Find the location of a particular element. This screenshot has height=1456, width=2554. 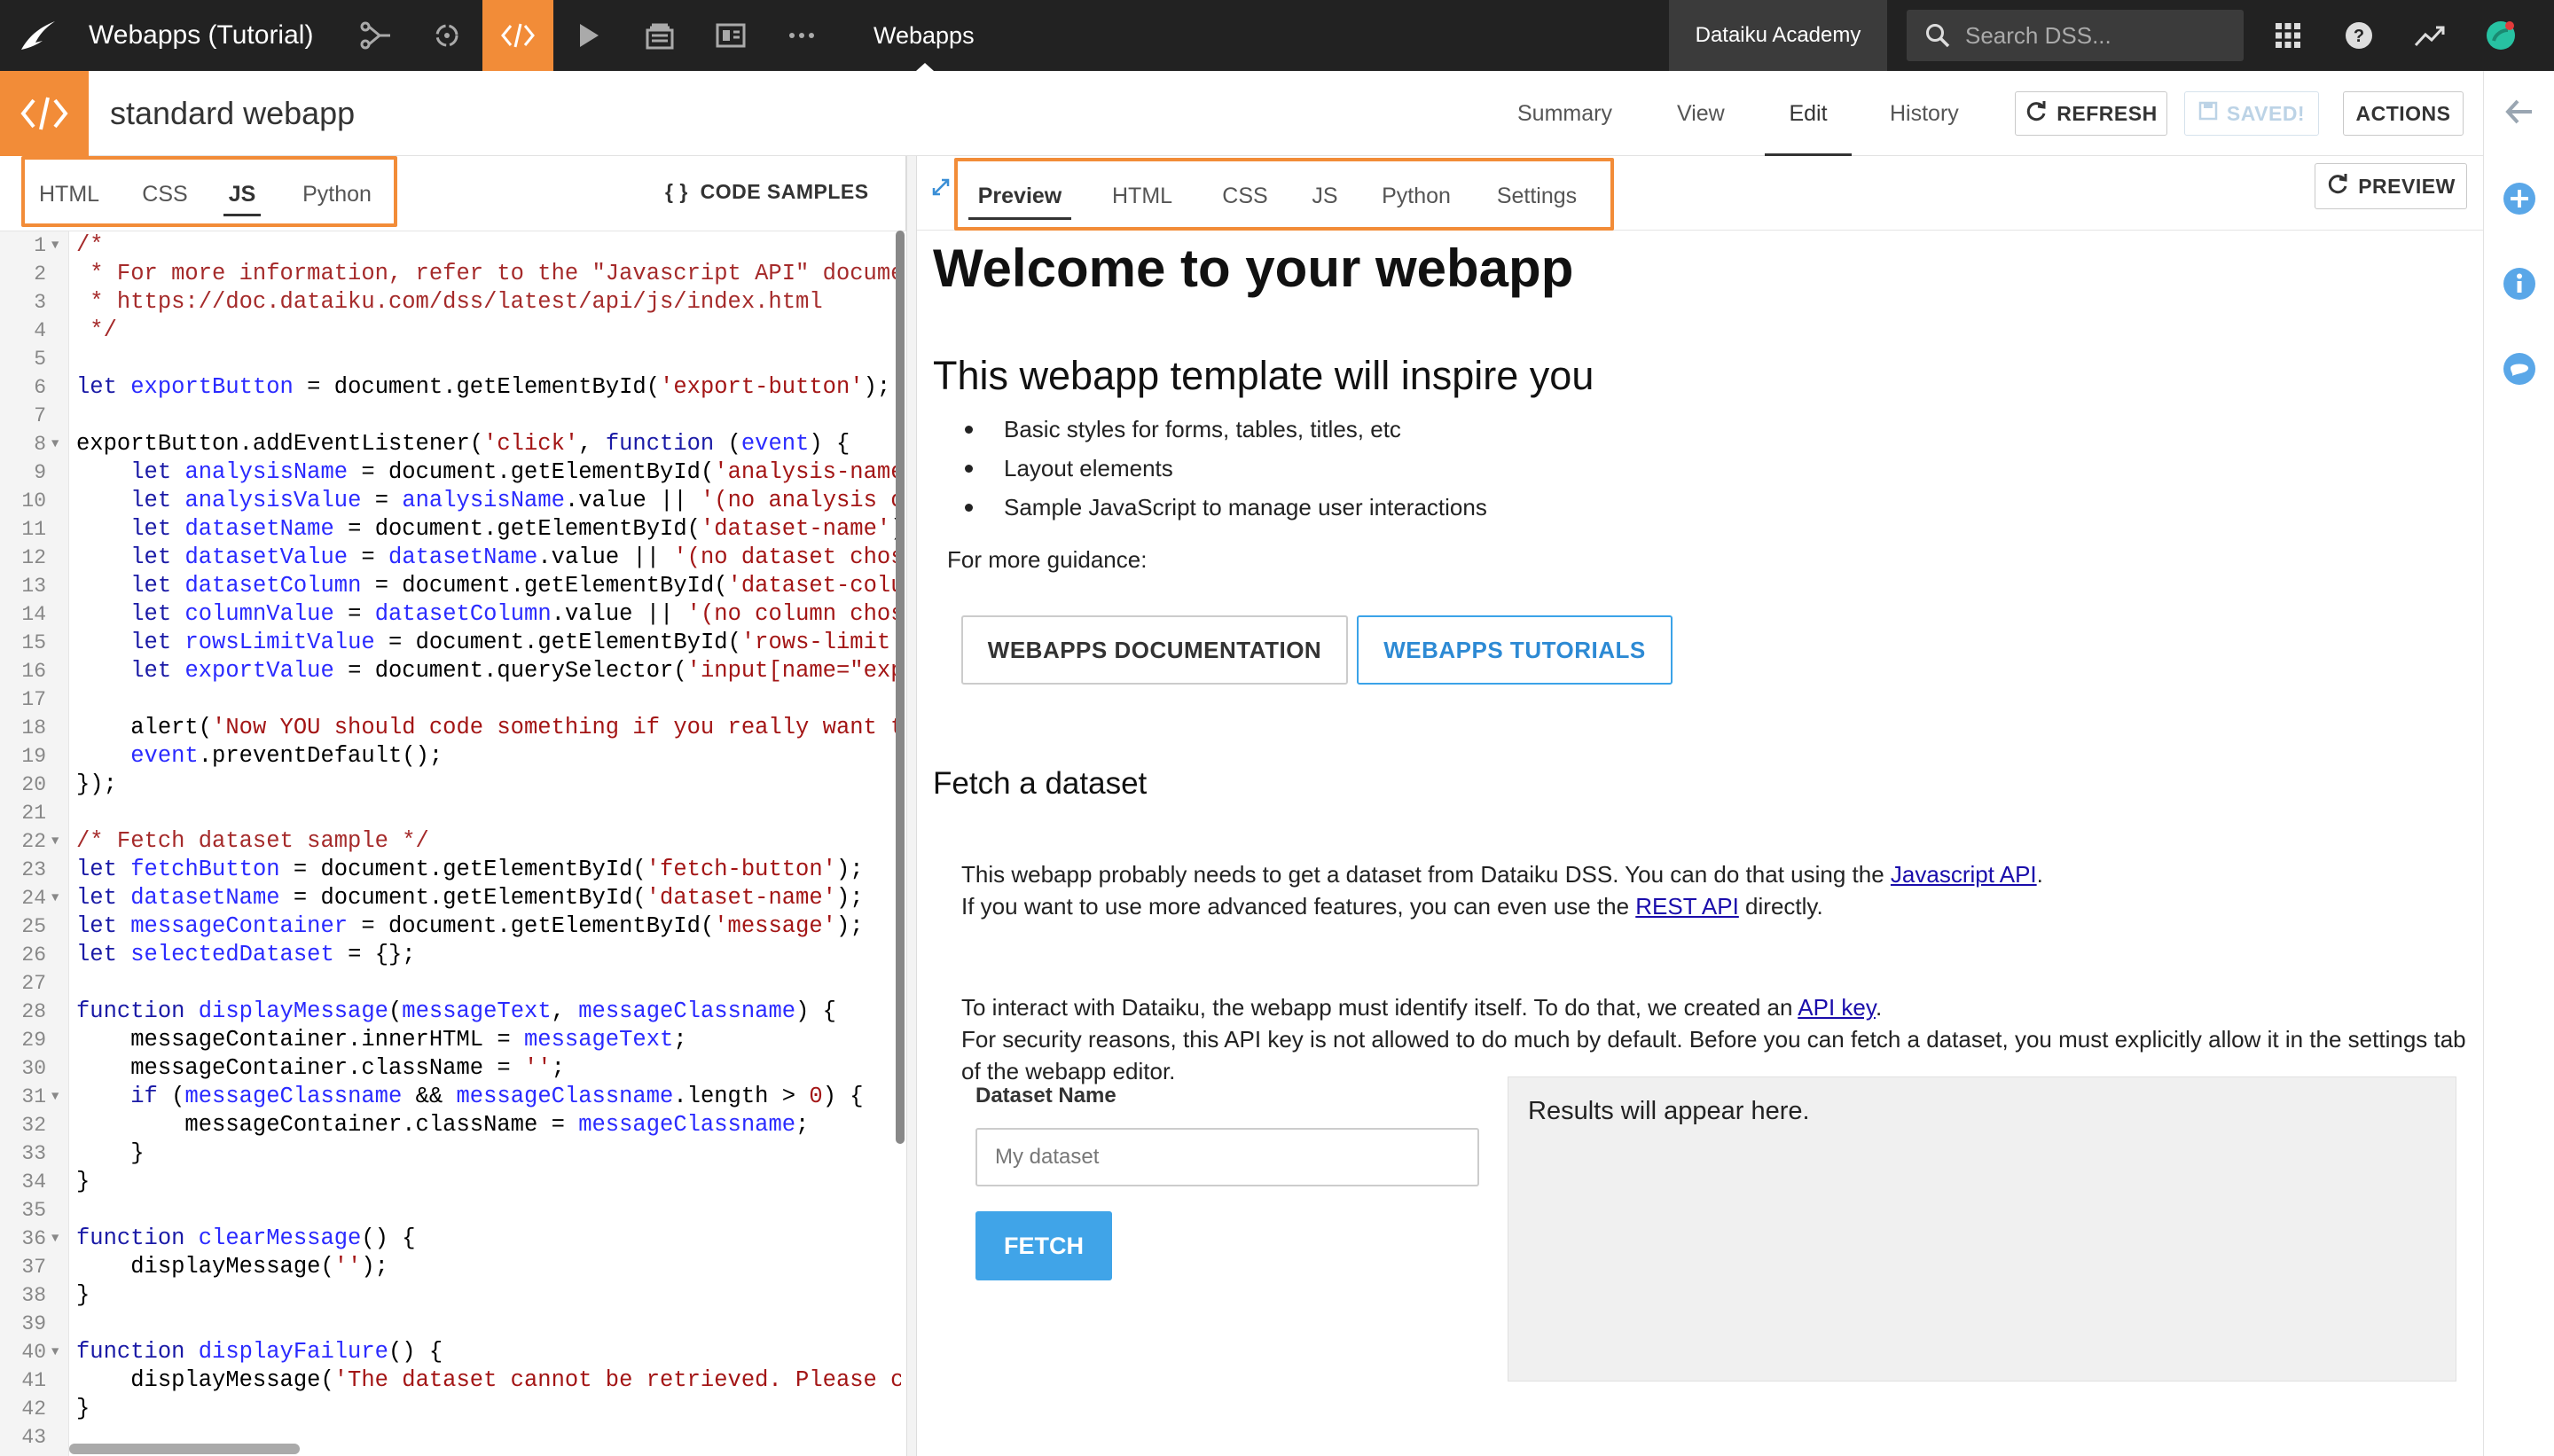

saved-button: SAVED! is located at coordinates (2251, 113).